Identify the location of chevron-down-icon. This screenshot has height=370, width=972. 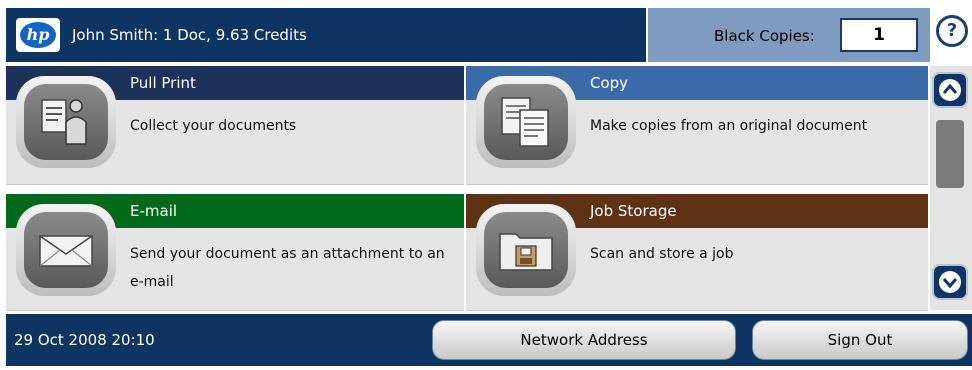
(950, 282).